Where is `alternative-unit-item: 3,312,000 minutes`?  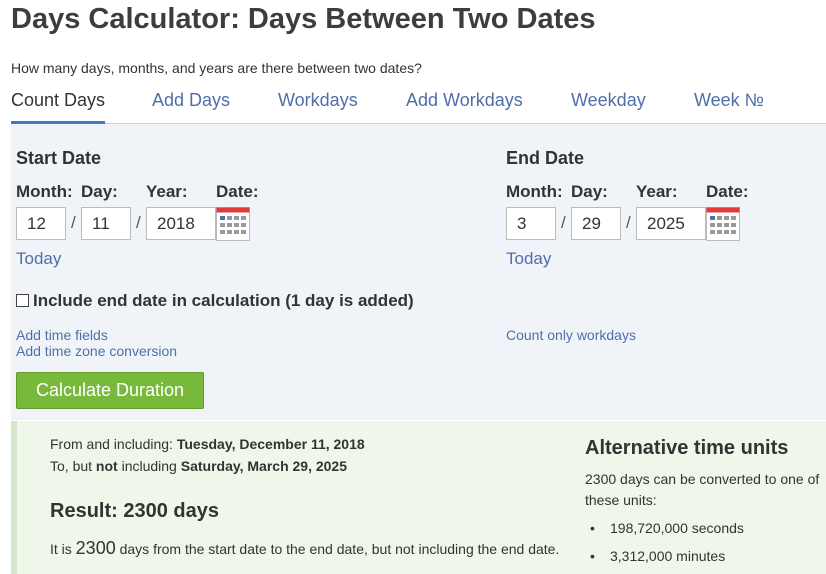
alternative-unit-item: 3,312,000 minutes is located at coordinates (657, 556).